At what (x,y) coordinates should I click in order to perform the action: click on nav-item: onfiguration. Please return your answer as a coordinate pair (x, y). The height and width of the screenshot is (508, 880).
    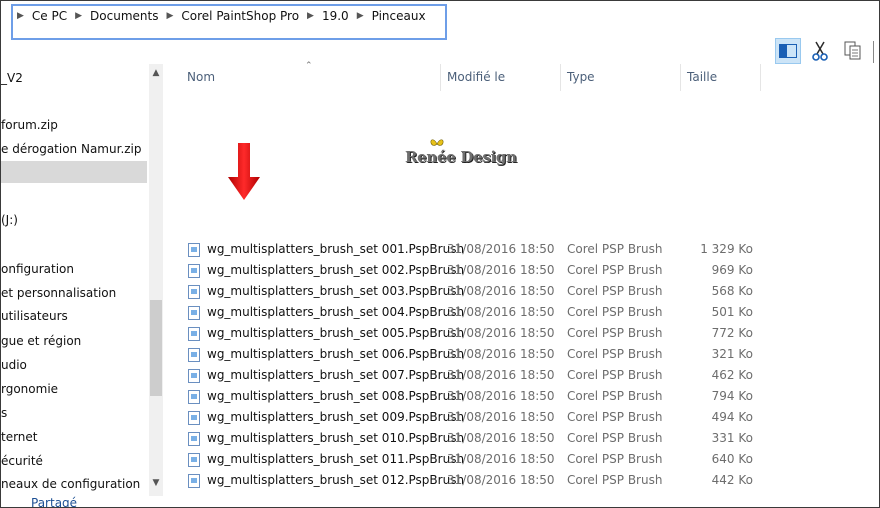
    Looking at the image, I should click on (74, 269).